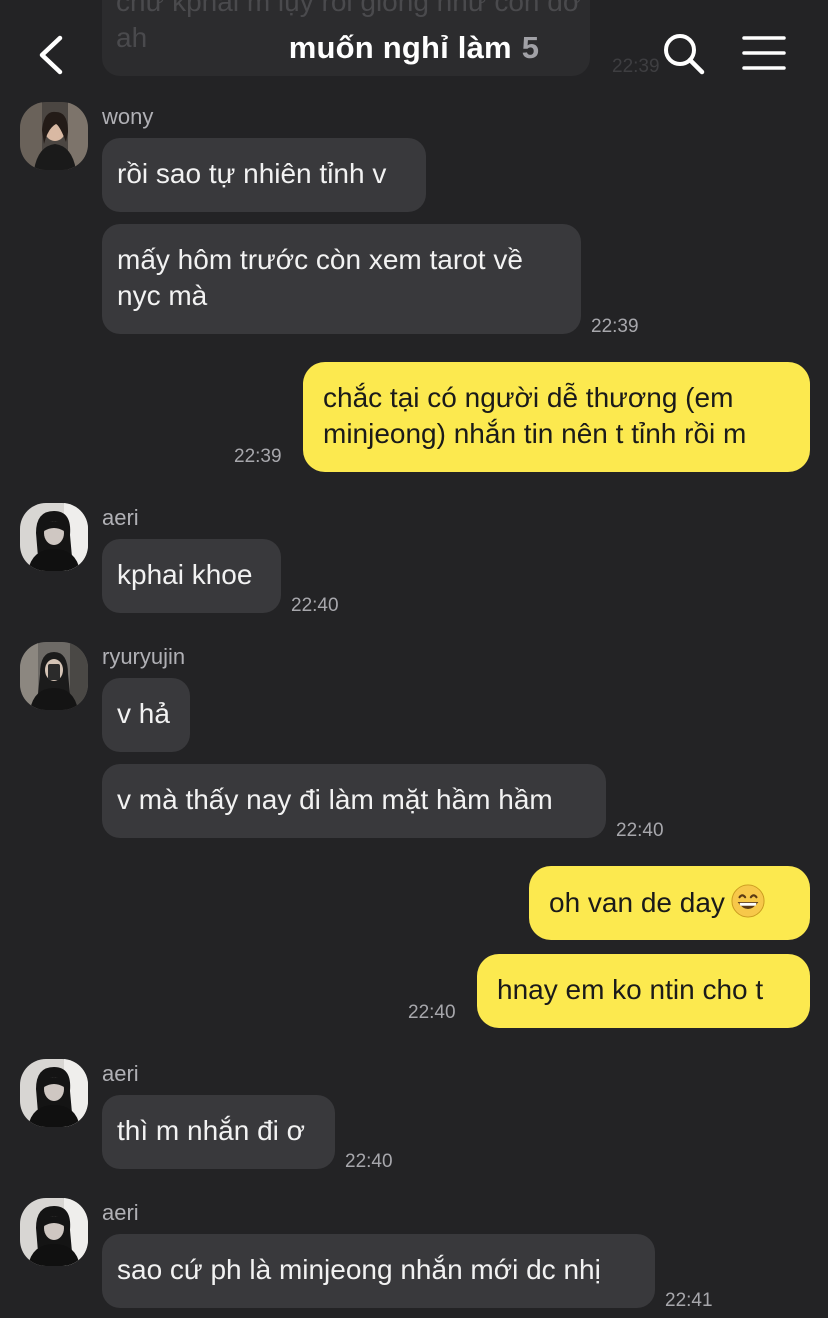  Describe the element at coordinates (630, 989) in the screenshot. I see `message-text: hnay em ko ntin cho t` at that location.